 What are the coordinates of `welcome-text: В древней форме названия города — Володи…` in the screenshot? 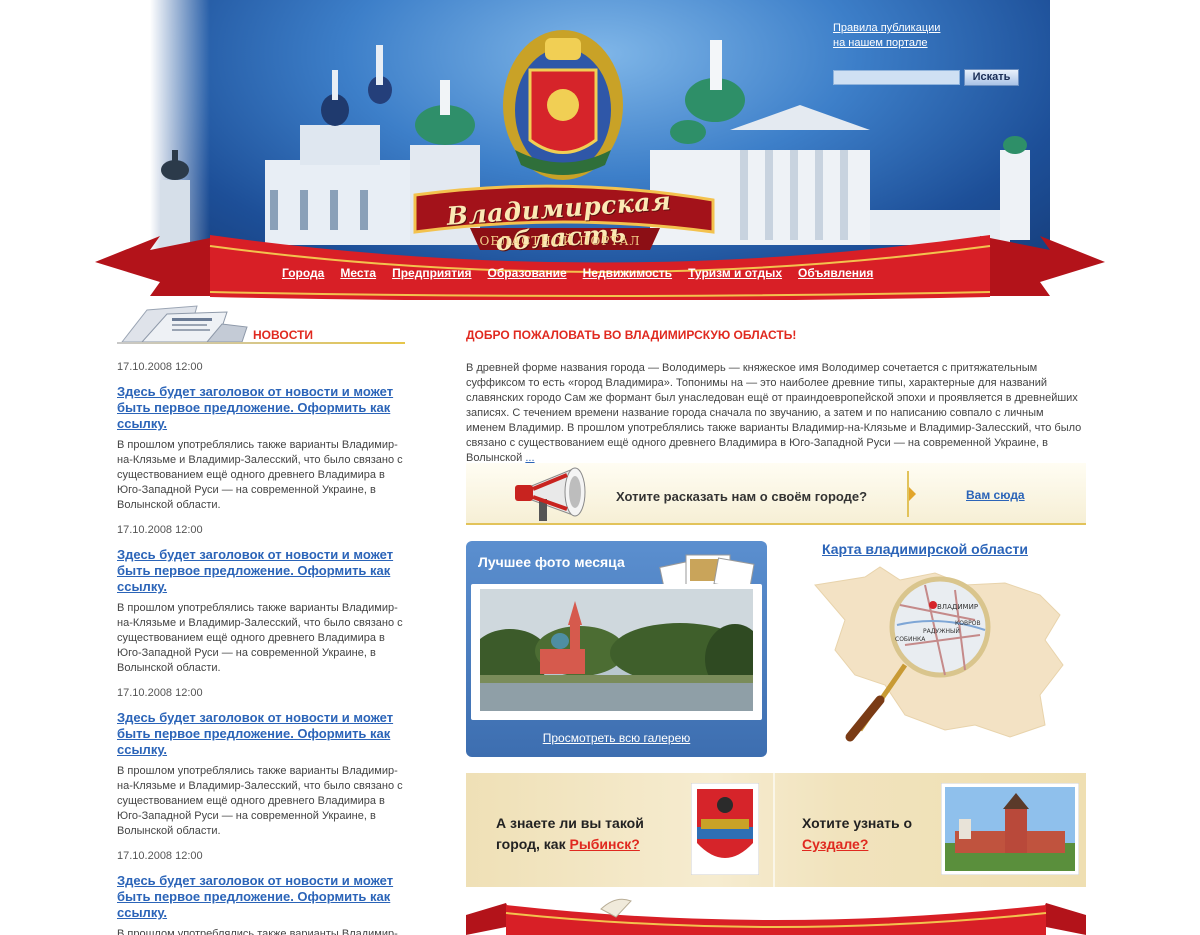 It's located at (774, 413).